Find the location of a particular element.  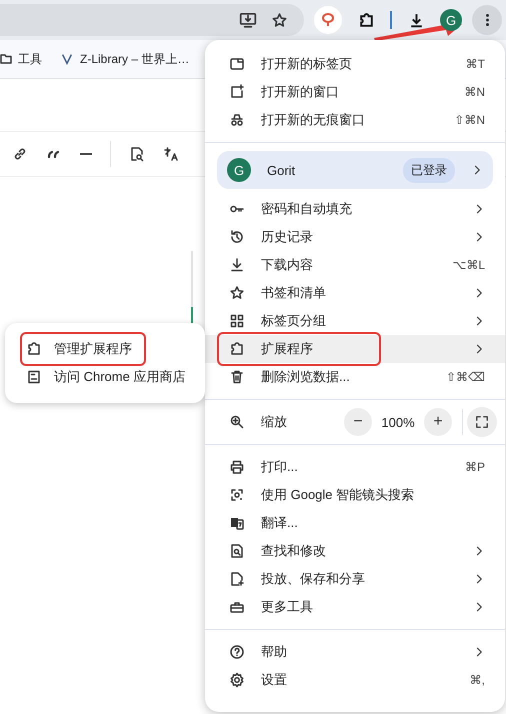

menu-item: 扩展程序 is located at coordinates (355, 349).